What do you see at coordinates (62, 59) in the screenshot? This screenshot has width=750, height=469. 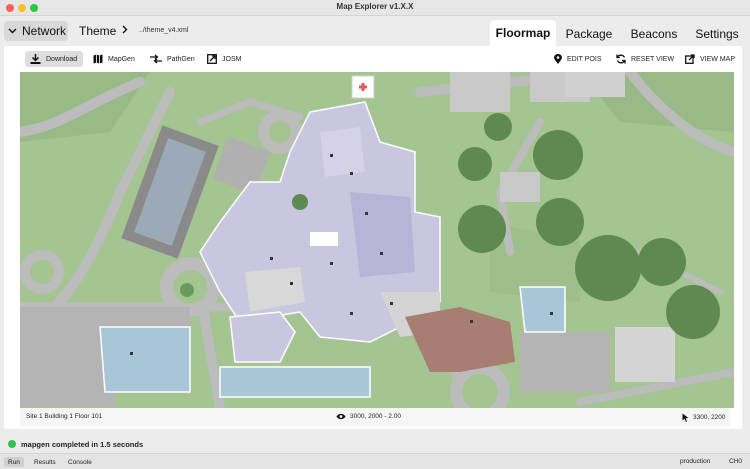 I see `download-label: Download` at bounding box center [62, 59].